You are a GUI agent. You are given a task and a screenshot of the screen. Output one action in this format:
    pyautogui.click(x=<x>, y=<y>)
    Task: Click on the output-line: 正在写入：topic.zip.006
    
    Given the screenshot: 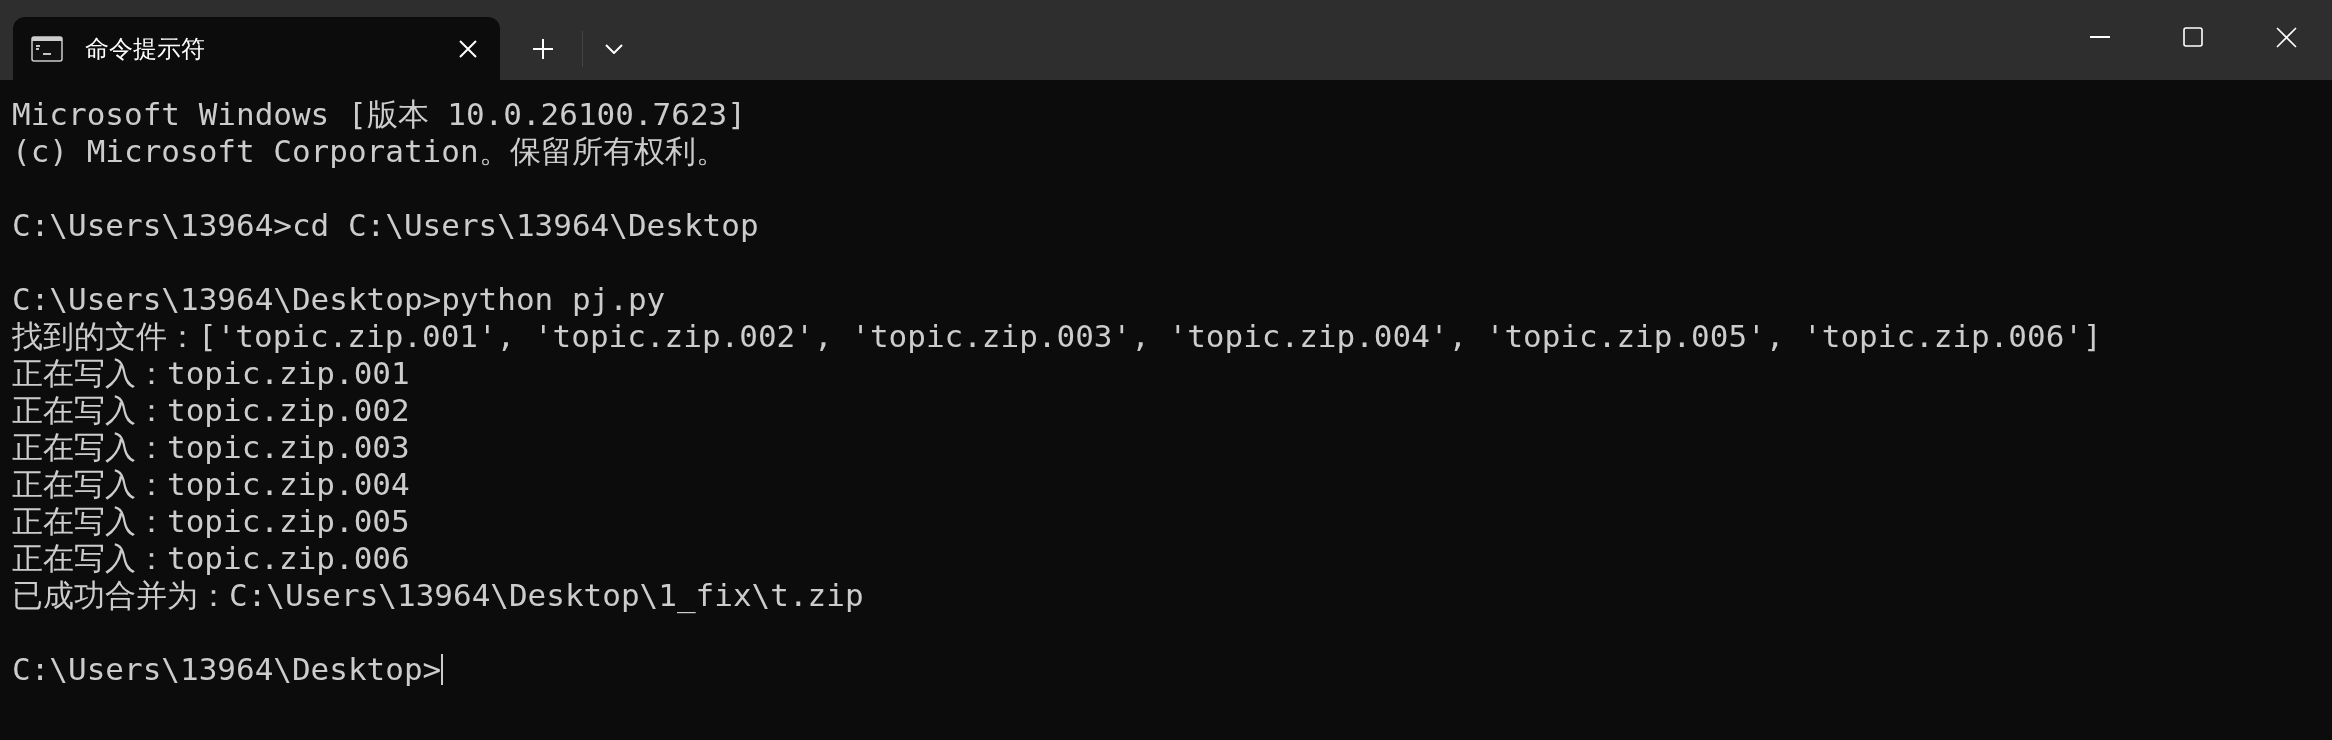 What is the action you would take?
    pyautogui.click(x=211, y=558)
    